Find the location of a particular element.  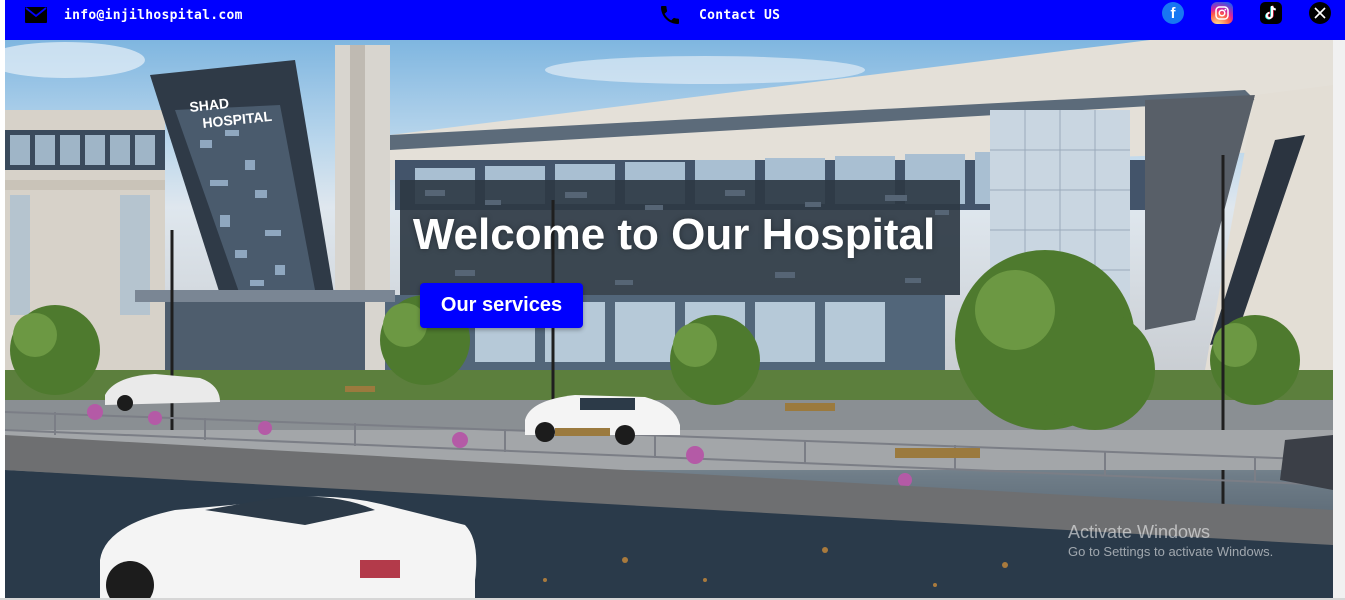

tiktok-icon is located at coordinates (1271, 13).